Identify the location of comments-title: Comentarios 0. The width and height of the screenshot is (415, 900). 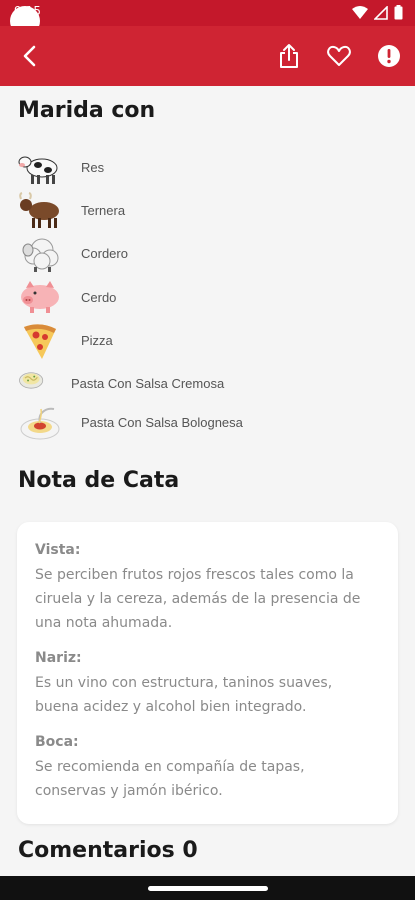
(108, 850).